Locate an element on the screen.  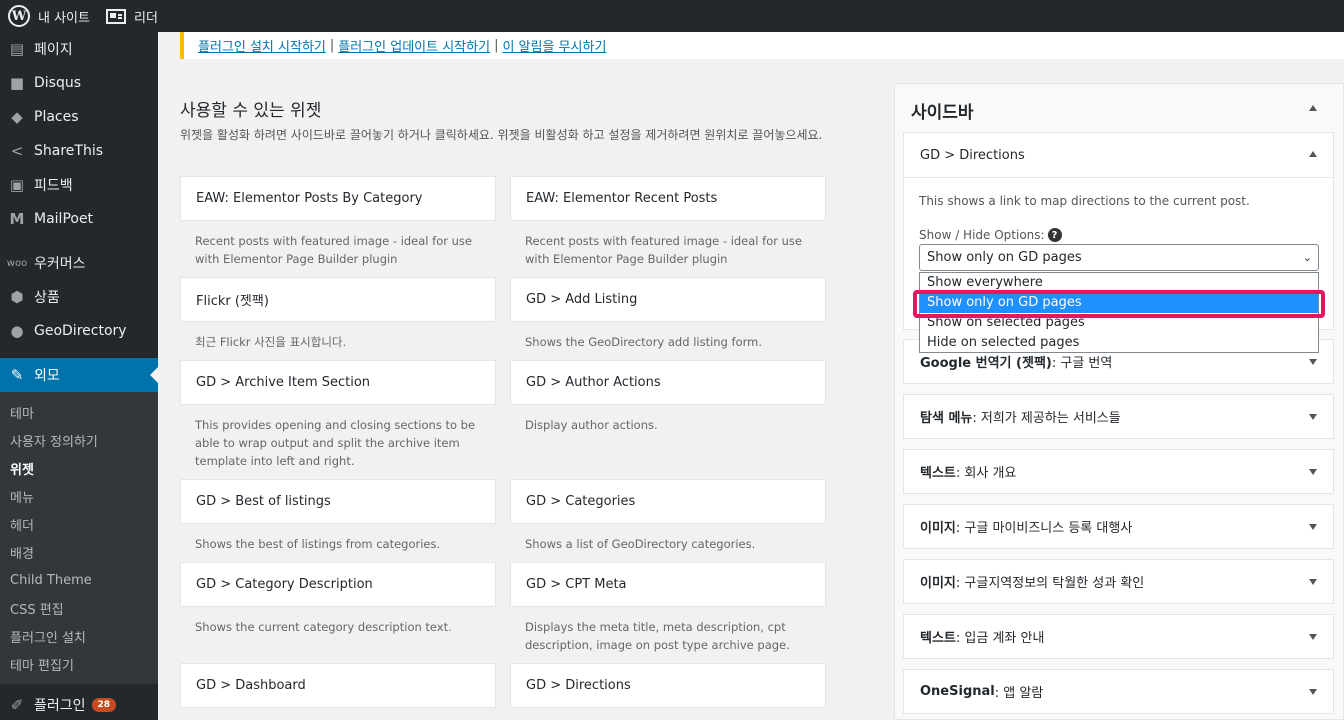
dismiss-notice-link: 이 알림을 무시하기 is located at coordinates (554, 45).